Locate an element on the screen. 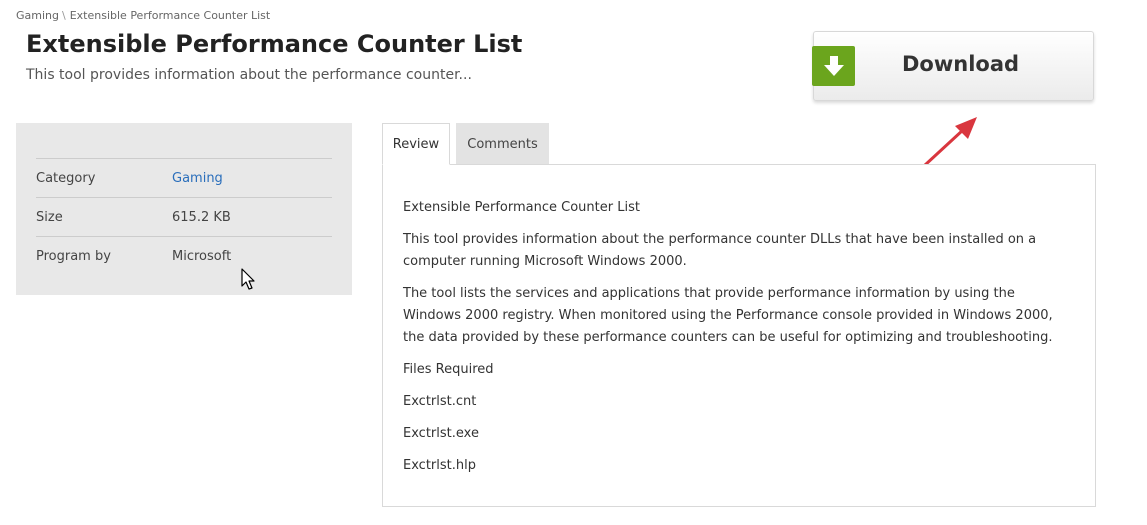 The image size is (1147, 525). review-paragraph: Exctrlst.exe is located at coordinates (441, 433).